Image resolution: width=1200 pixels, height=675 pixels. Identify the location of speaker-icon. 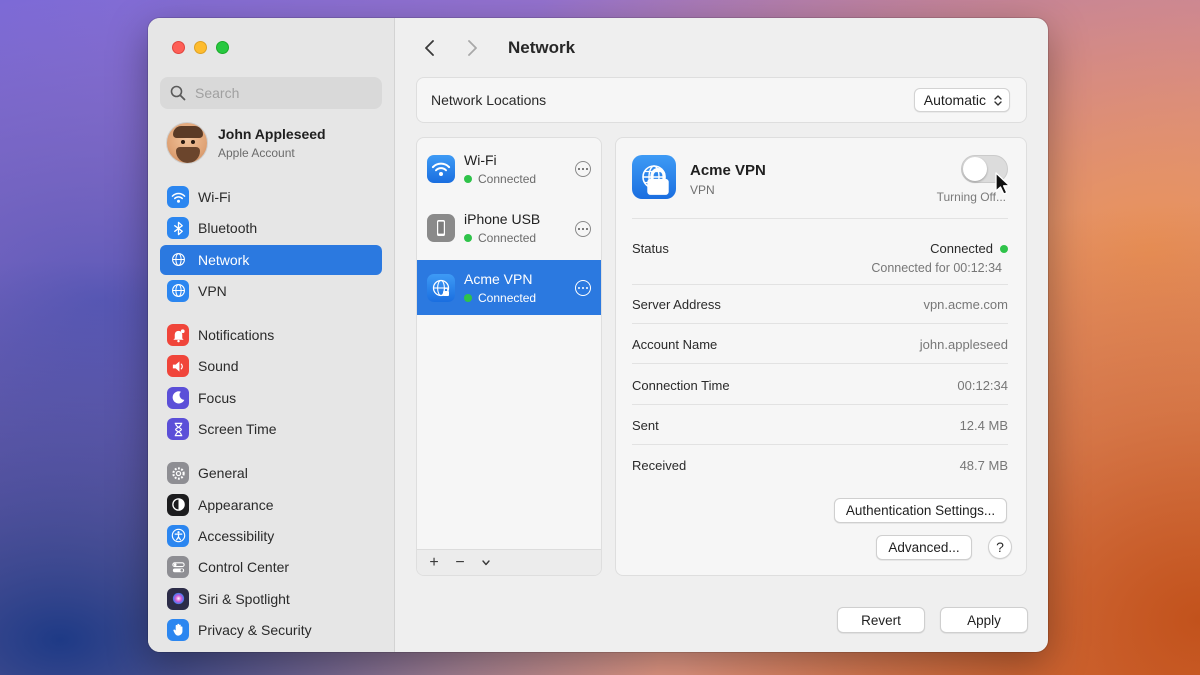
(178, 366).